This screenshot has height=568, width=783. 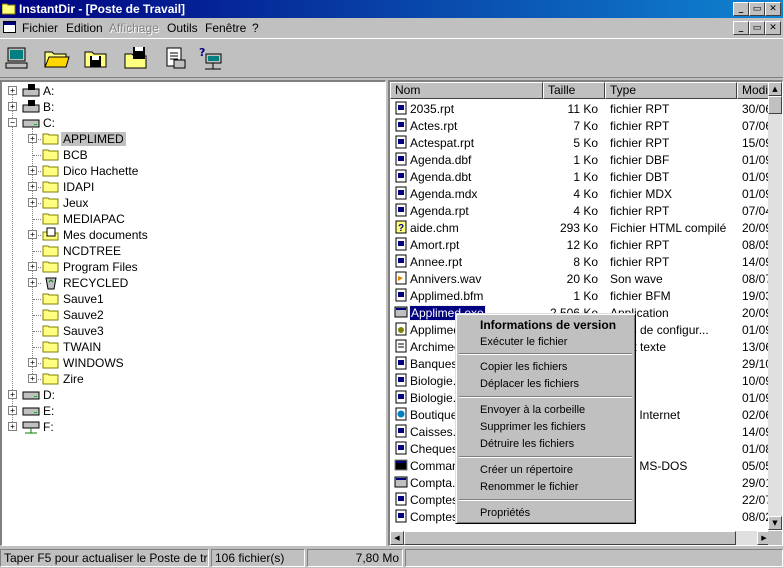 What do you see at coordinates (192, 299) in the screenshot?
I see `tree-item-folder: Sauve1` at bounding box center [192, 299].